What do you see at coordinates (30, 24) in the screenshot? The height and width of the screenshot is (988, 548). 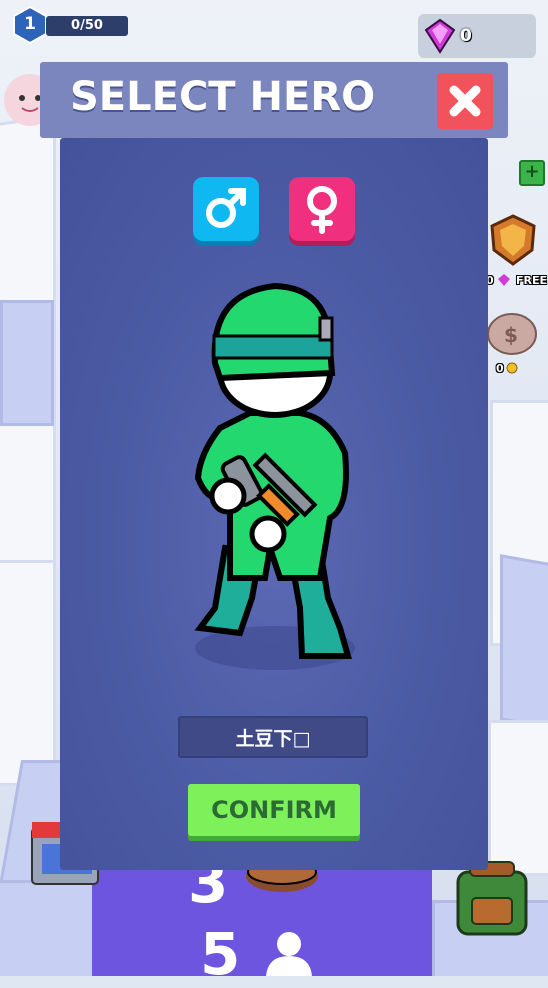 I see `level-number: 1` at bounding box center [30, 24].